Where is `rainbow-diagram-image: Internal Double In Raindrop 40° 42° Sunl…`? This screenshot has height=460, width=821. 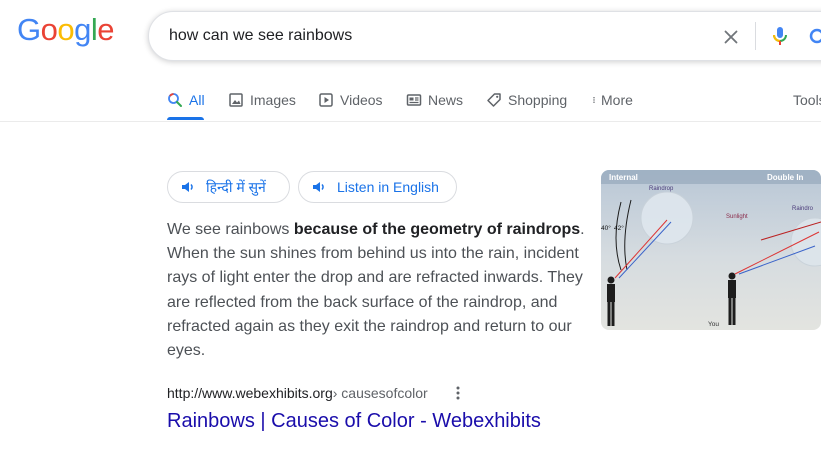
rainbow-diagram-image: Internal Double In Raindrop 40° 42° Sunl… is located at coordinates (711, 250).